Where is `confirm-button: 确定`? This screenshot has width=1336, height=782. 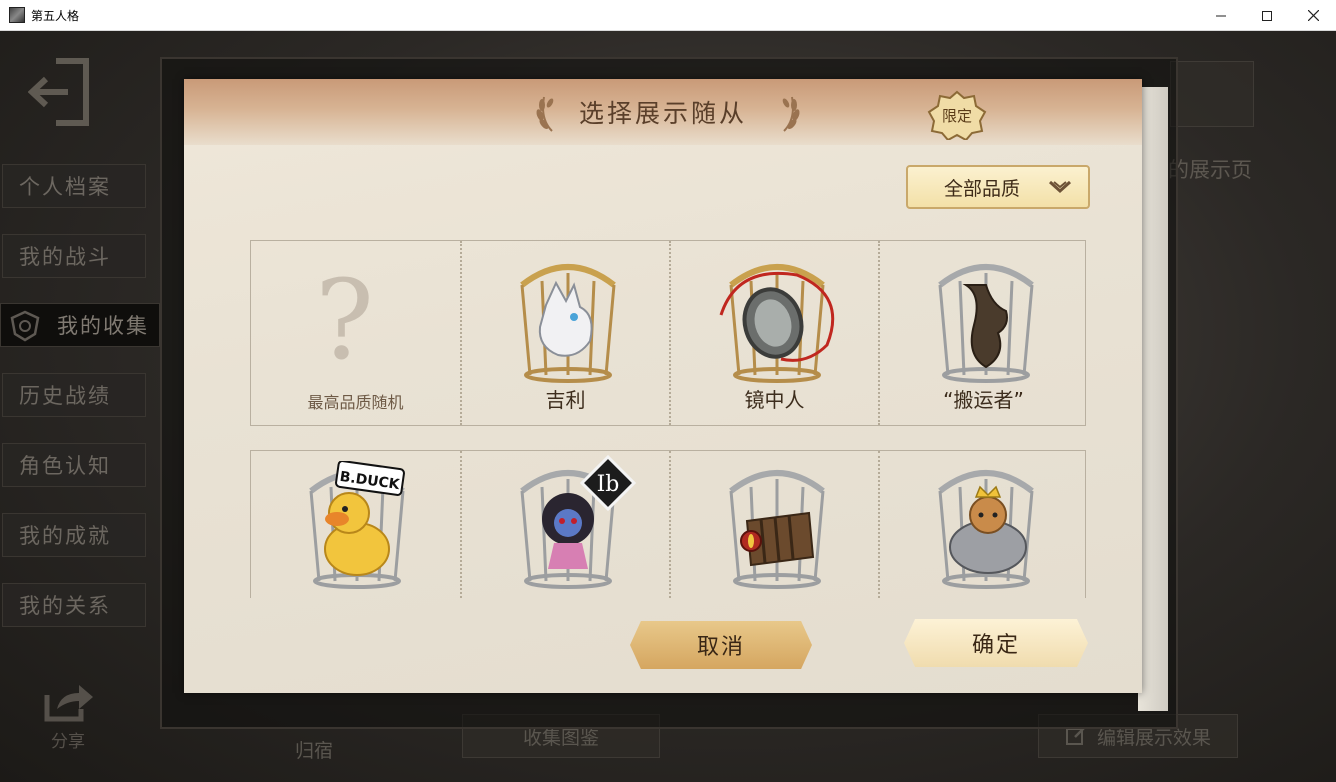
confirm-button: 确定 is located at coordinates (996, 643).